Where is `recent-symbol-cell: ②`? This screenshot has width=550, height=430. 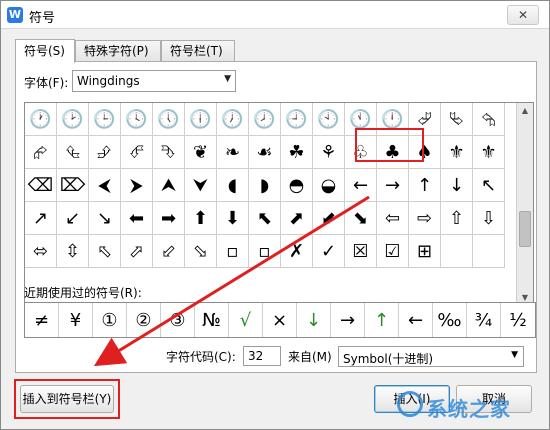 recent-symbol-cell: ② is located at coordinates (144, 320).